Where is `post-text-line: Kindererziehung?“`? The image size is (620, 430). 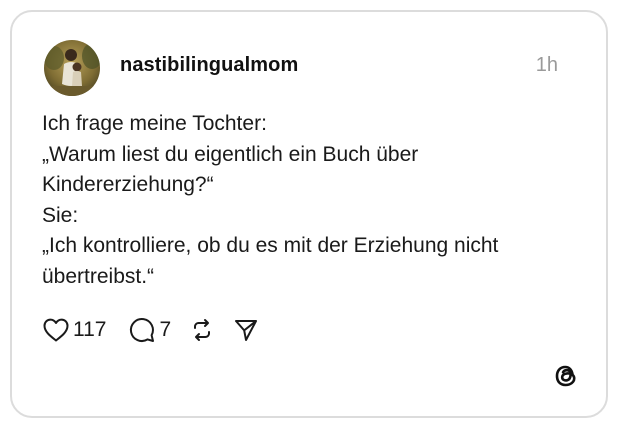 post-text-line: Kindererziehung?“ is located at coordinates (128, 184).